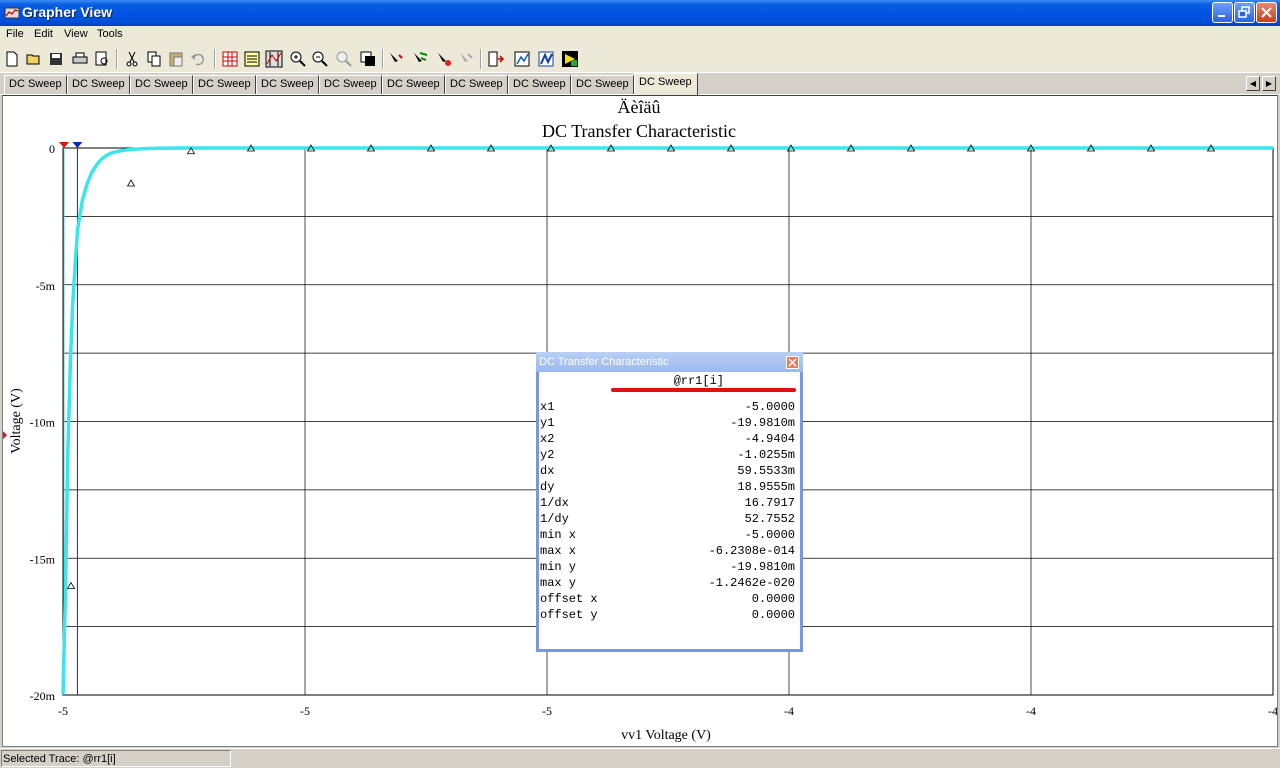 Image resolution: width=1280 pixels, height=768 pixels. I want to click on chart-export-icon, so click(546, 59).